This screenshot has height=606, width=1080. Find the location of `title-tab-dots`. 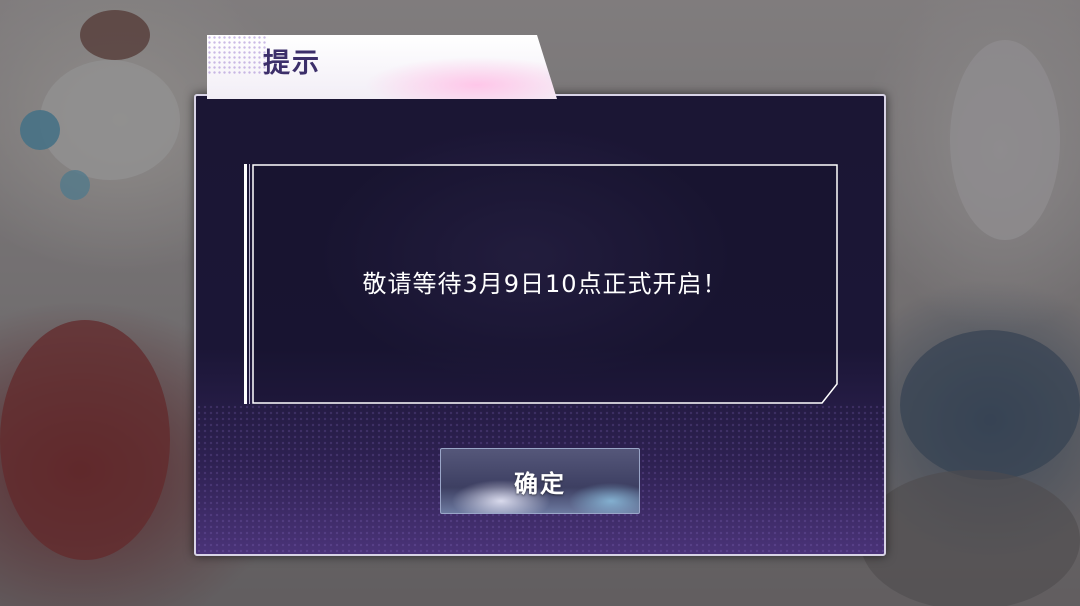

title-tab-dots is located at coordinates (237, 55).